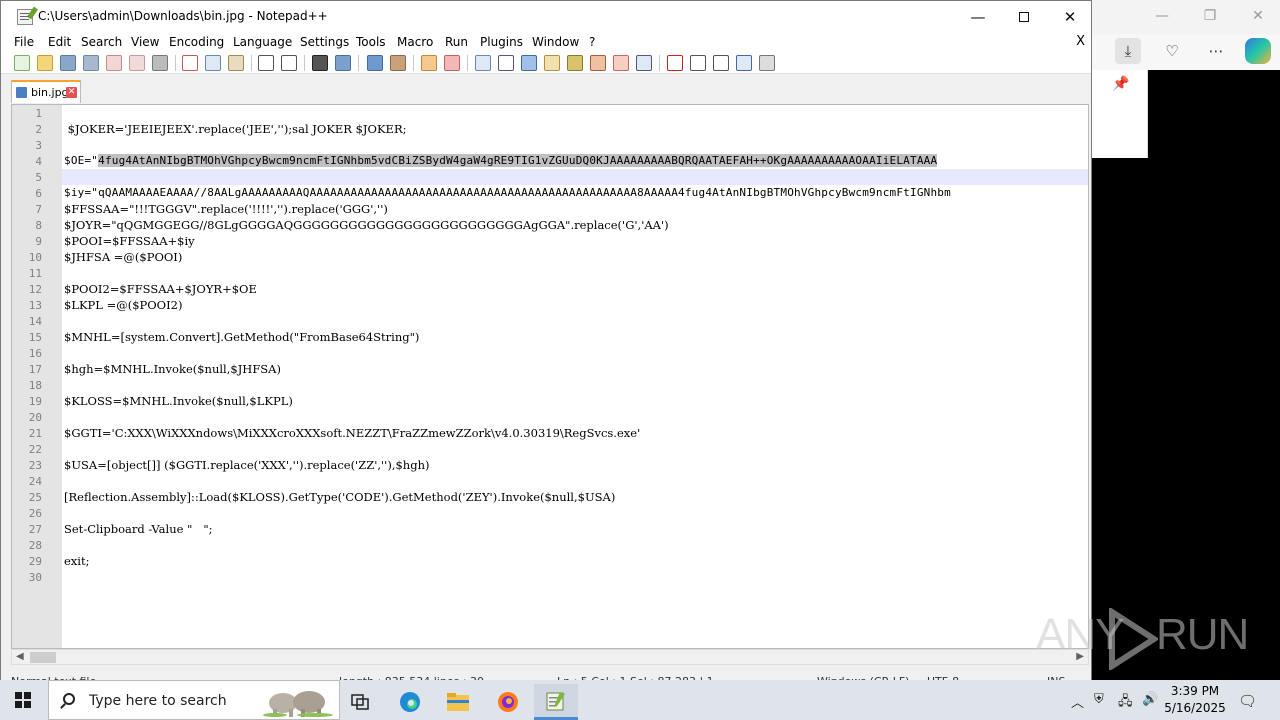 This screenshot has width=1280, height=720. What do you see at coordinates (1150, 699) in the screenshot?
I see `volume-icon: 🔊` at bounding box center [1150, 699].